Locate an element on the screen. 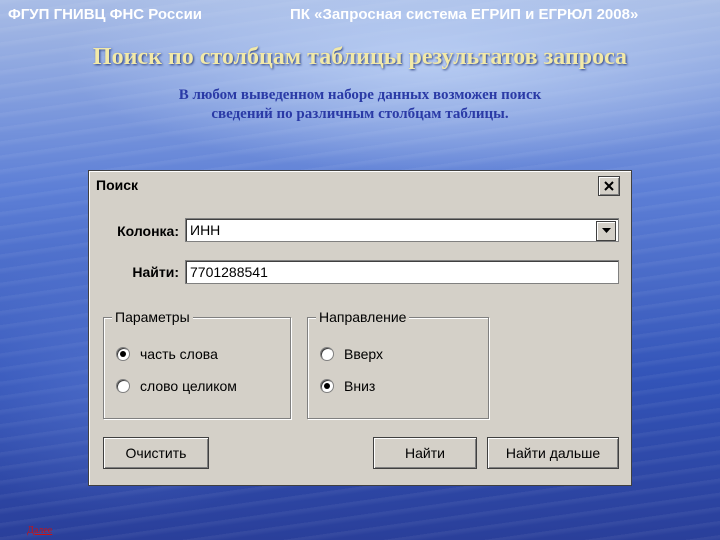 Image resolution: width=720 pixels, height=540 pixels. direction-group: Направление Вверх Вниз is located at coordinates (398, 364).